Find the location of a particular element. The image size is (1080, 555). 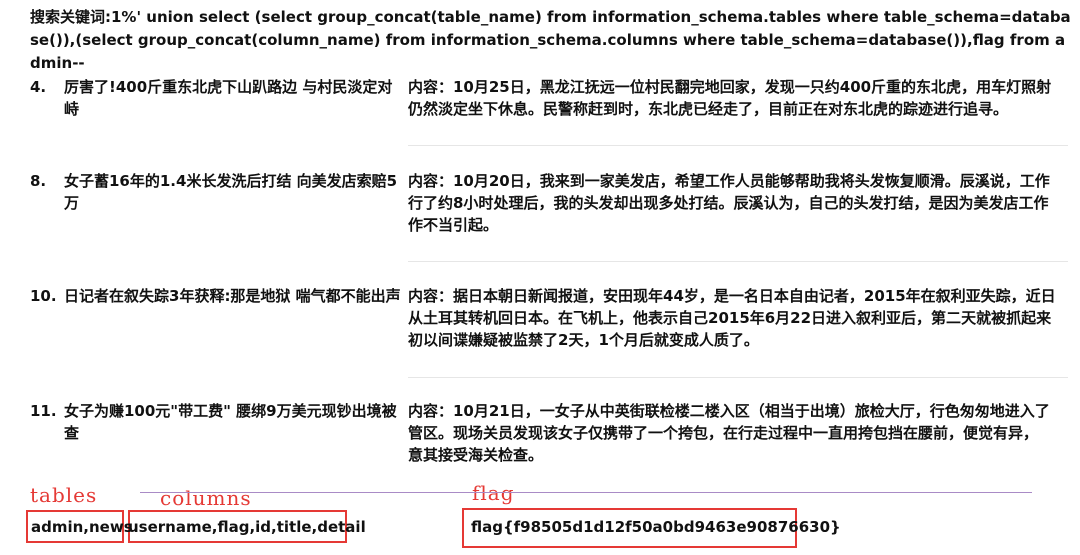

result-title: 厉害了!400斤重东北虎下山趴路边 与村民淡定对峙 is located at coordinates (235, 98).